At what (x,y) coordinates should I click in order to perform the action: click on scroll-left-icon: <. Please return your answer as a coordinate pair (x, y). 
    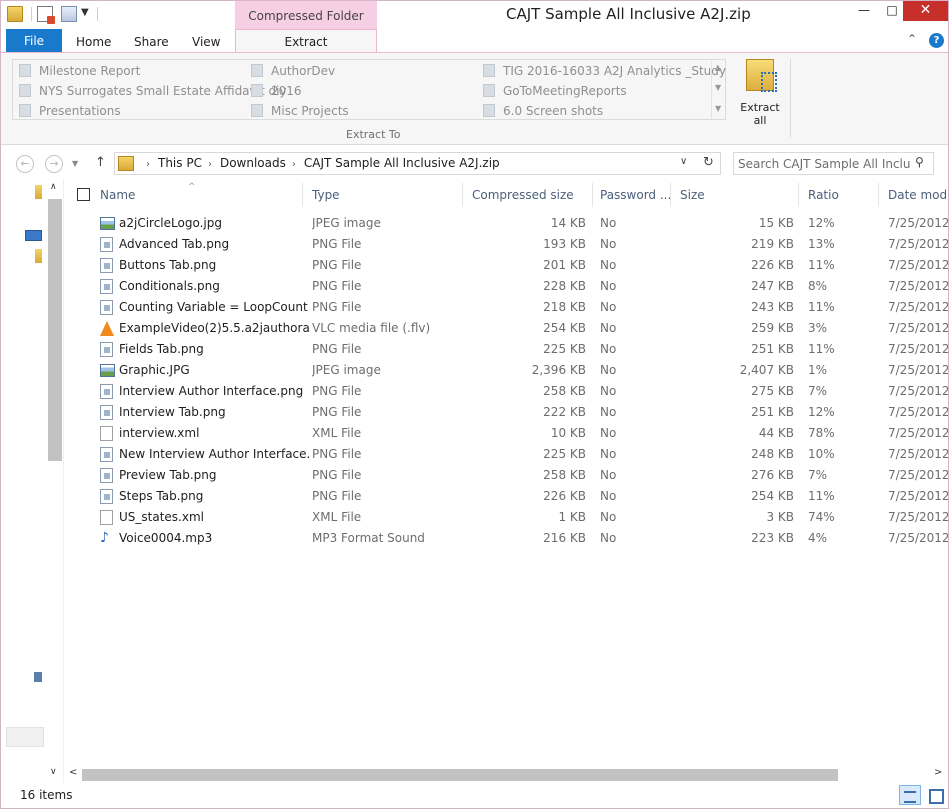
    Looking at the image, I should click on (73, 772).